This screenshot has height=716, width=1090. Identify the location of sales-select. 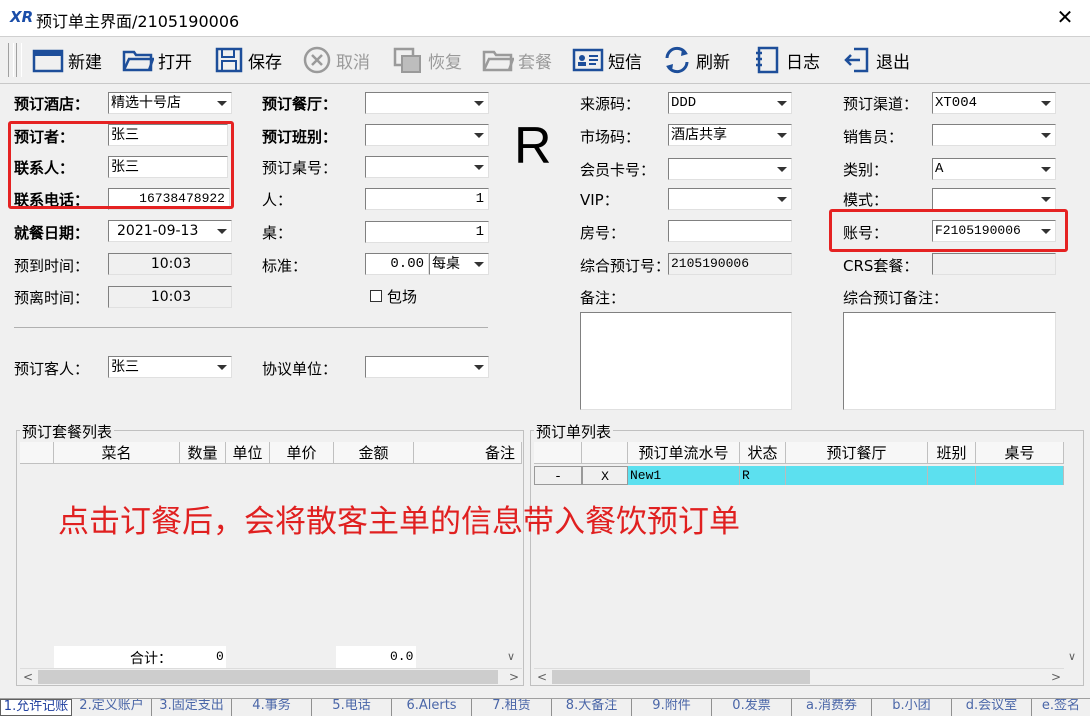
(994, 135).